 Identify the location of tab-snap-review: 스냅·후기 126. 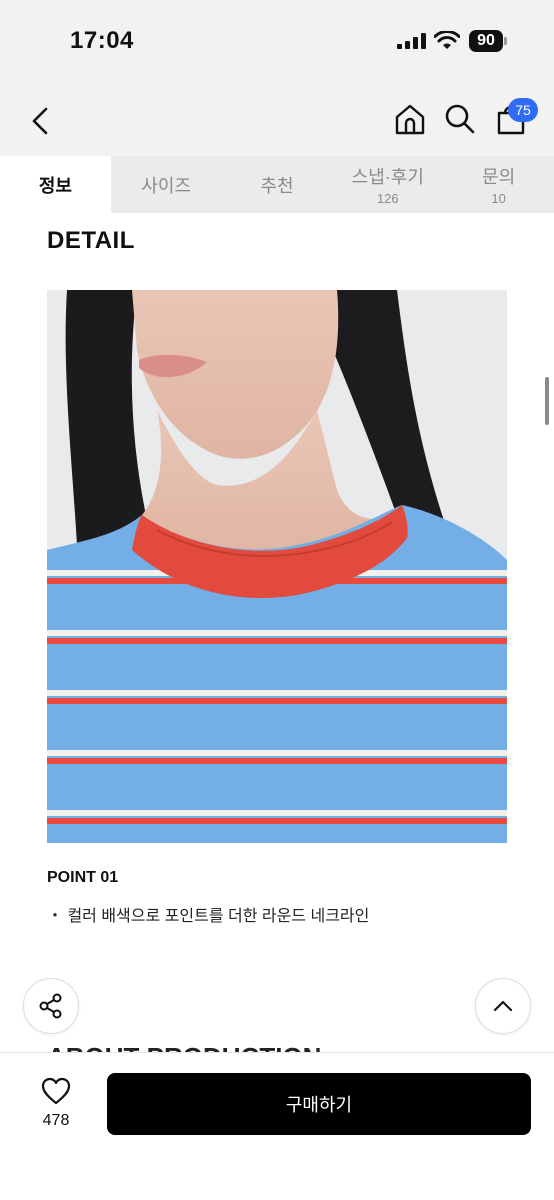
(387, 184).